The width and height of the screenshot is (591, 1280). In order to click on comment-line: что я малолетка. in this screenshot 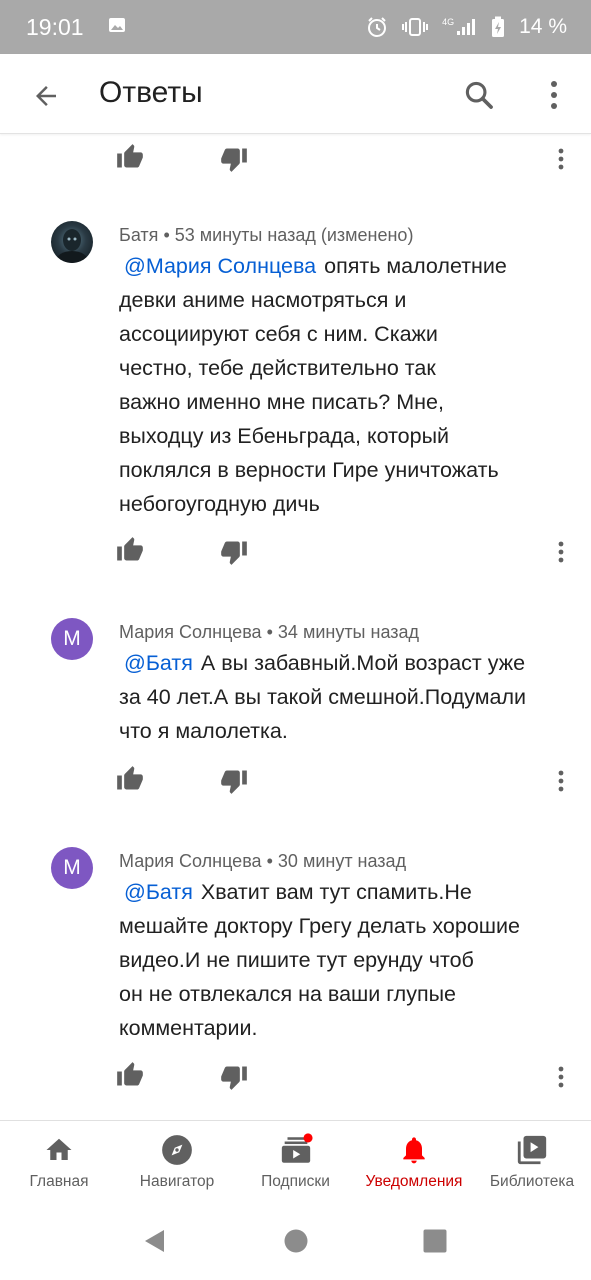, I will do `click(203, 731)`.